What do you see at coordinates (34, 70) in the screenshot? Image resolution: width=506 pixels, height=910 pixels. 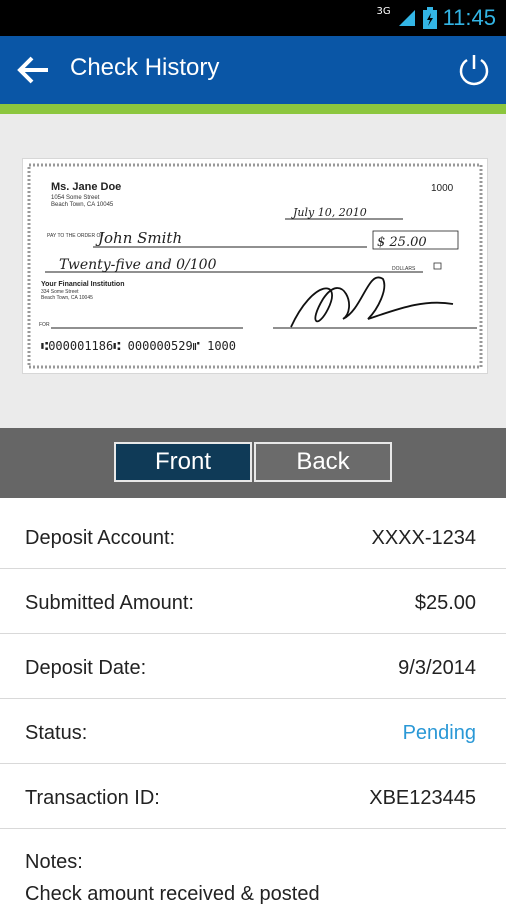 I see `back-arrow-icon` at bounding box center [34, 70].